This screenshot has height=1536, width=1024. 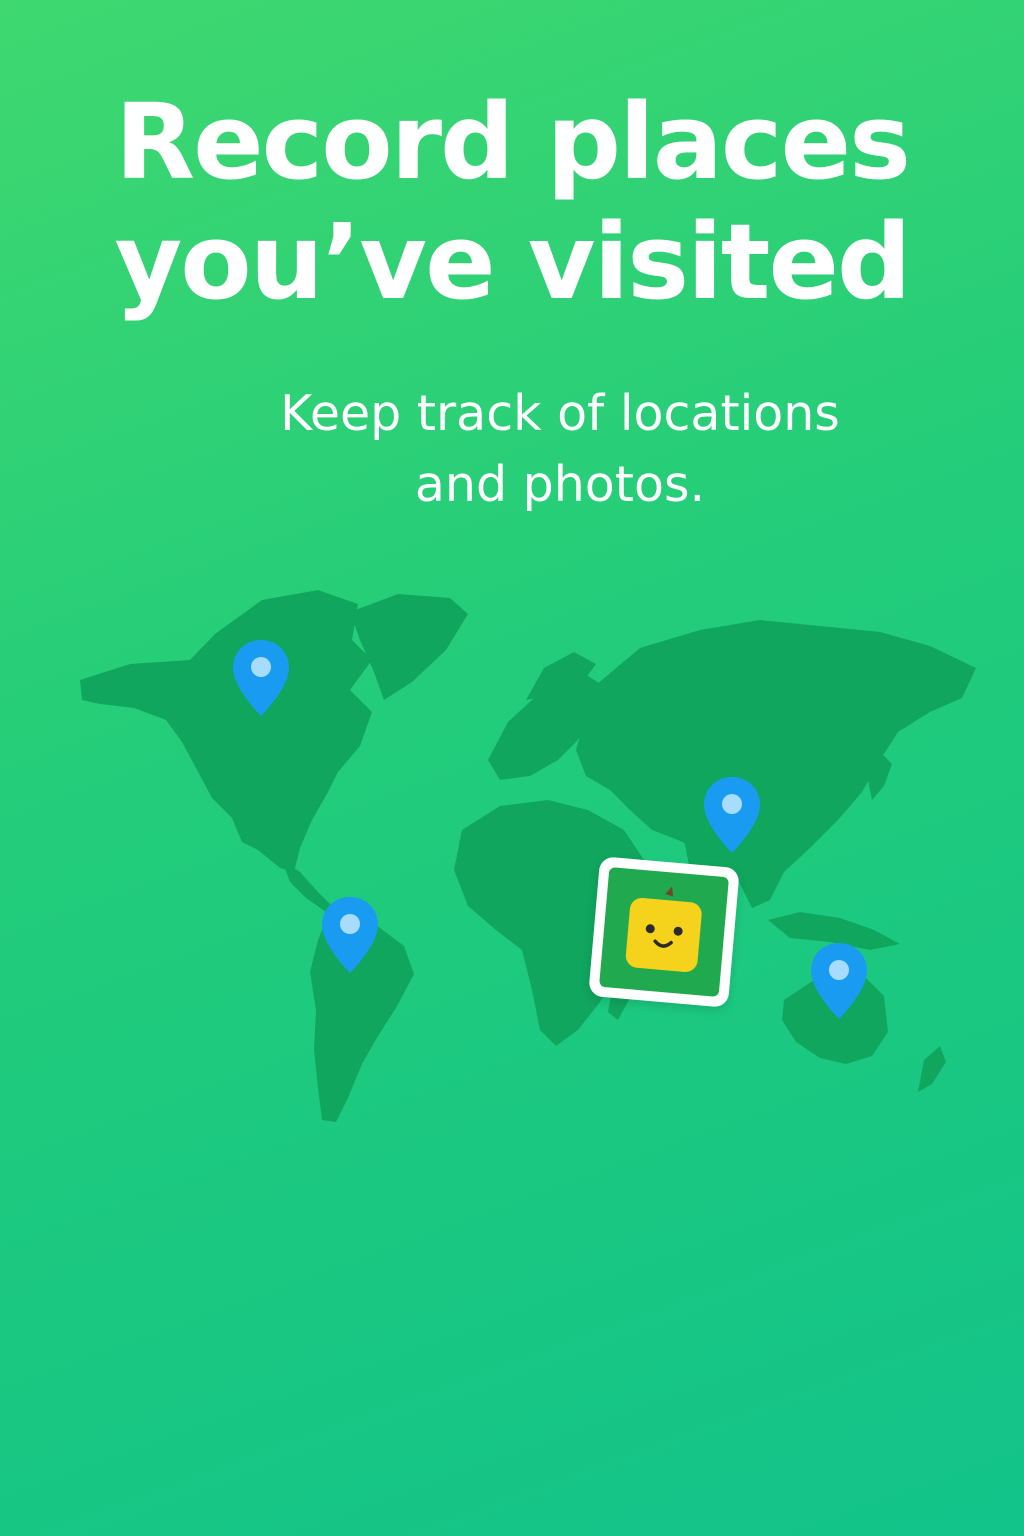 I want to click on photo-image, so click(x=664, y=932).